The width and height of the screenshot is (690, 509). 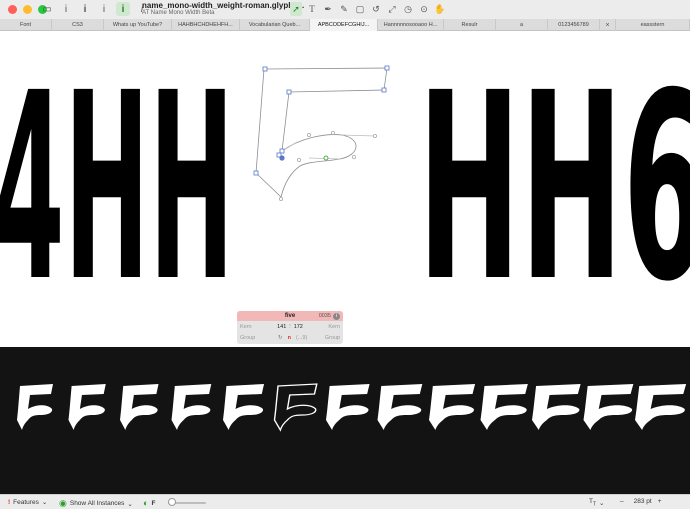 I want to click on tab-font: Font, so click(x=26, y=25).